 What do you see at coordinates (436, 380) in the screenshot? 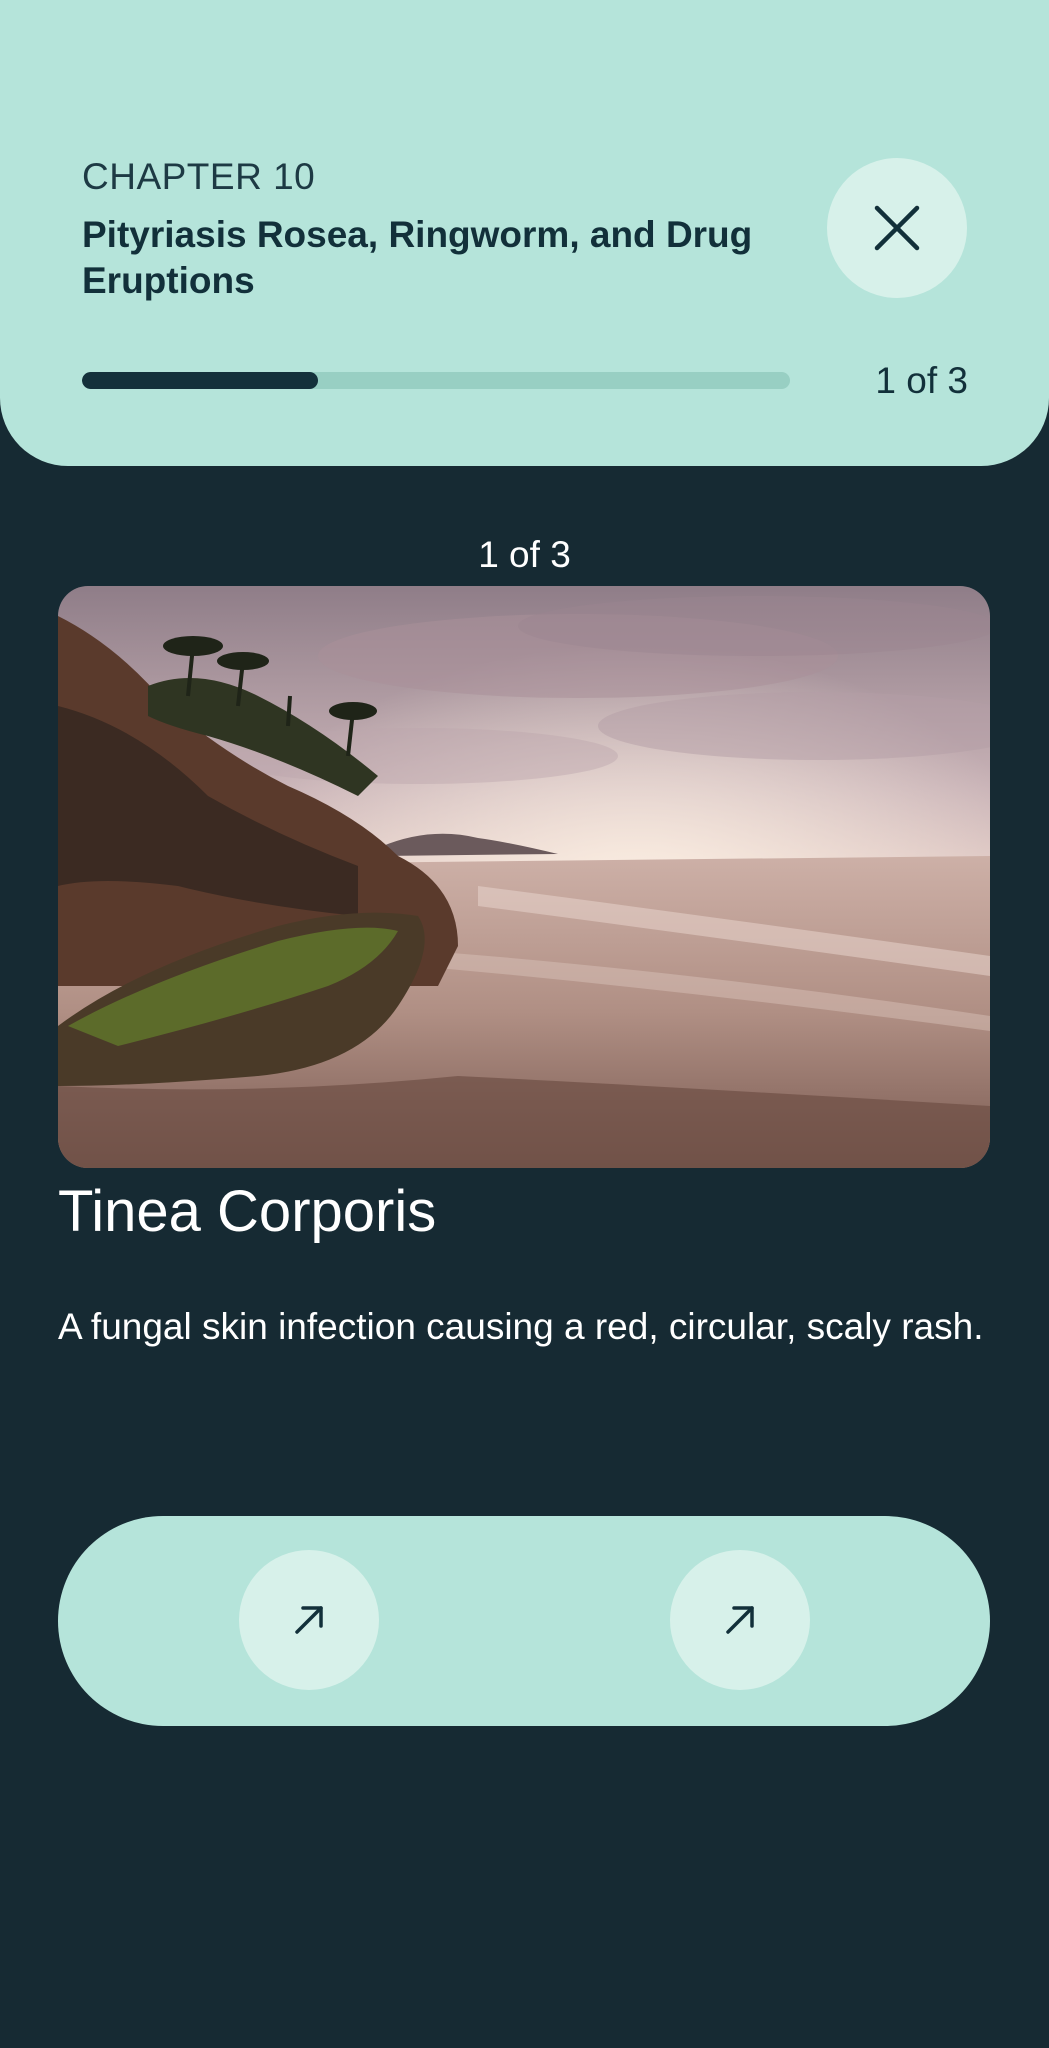
I see `progress-bar` at bounding box center [436, 380].